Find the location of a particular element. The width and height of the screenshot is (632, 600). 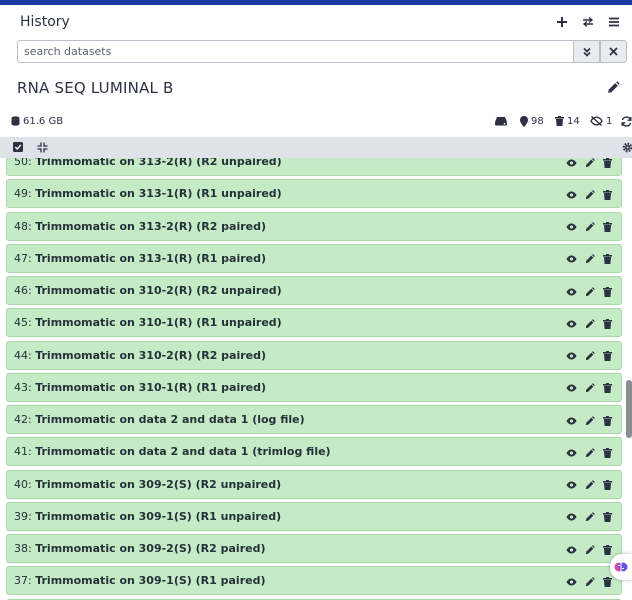

plus-icon is located at coordinates (562, 22).